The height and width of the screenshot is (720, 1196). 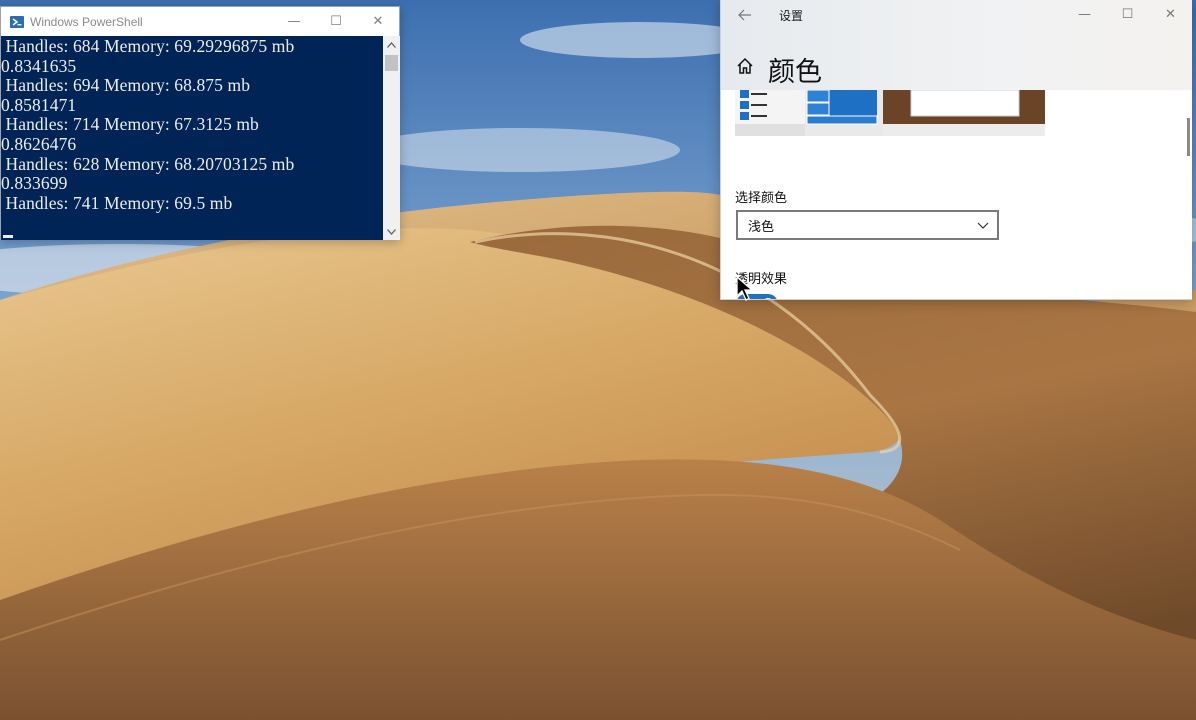 I want to click on powershell-icon, so click(x=17, y=21).